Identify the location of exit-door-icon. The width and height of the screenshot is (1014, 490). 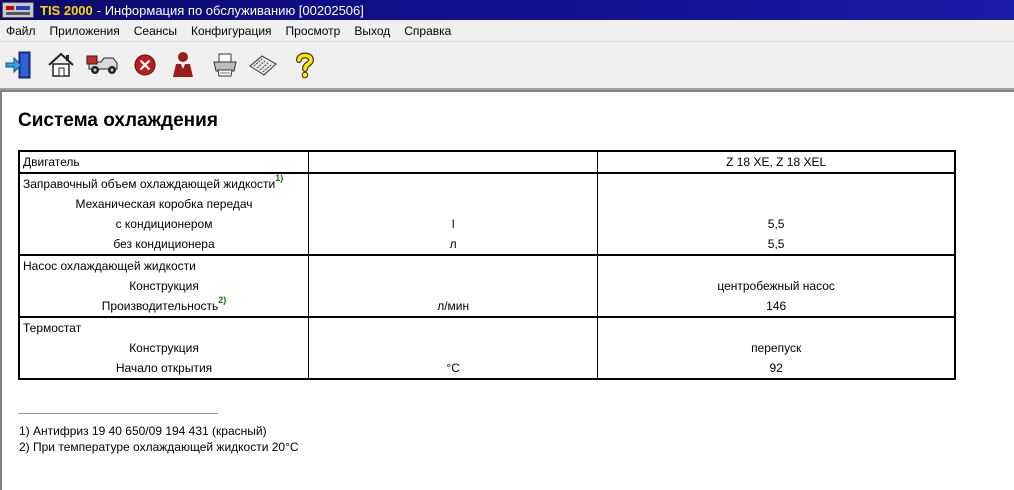
(18, 65).